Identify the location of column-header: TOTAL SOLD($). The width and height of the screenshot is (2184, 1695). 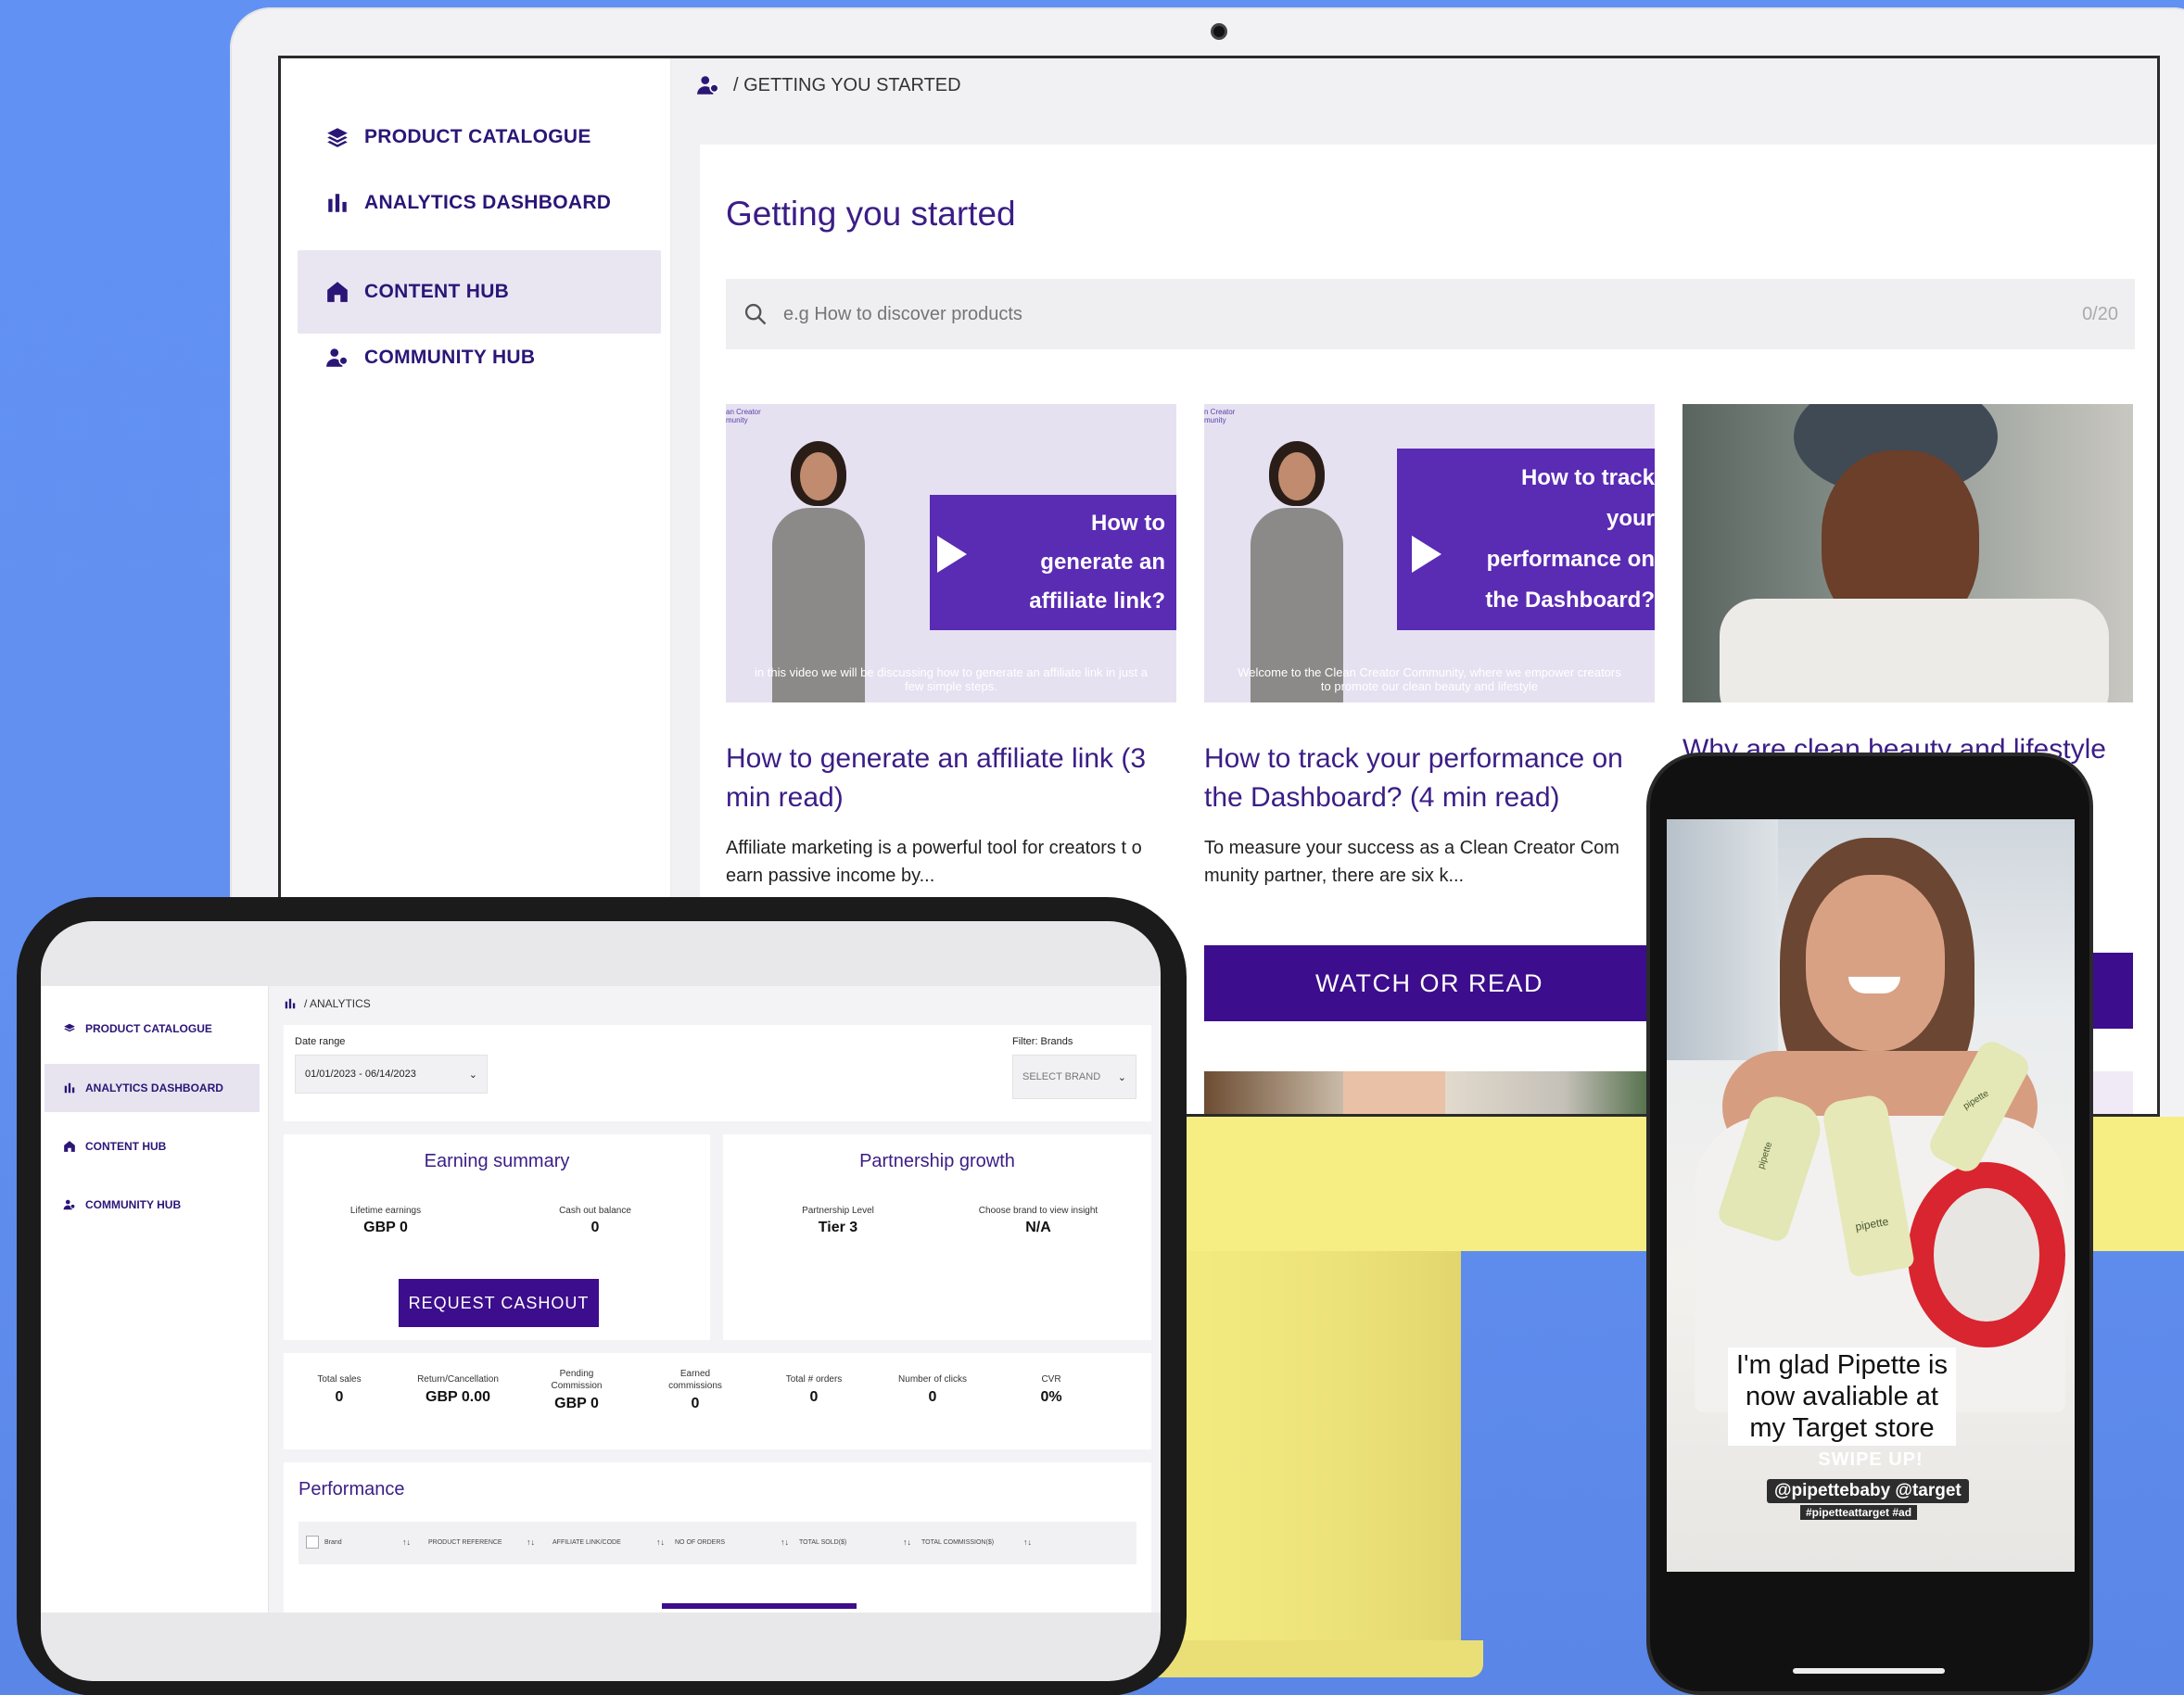
(822, 1542).